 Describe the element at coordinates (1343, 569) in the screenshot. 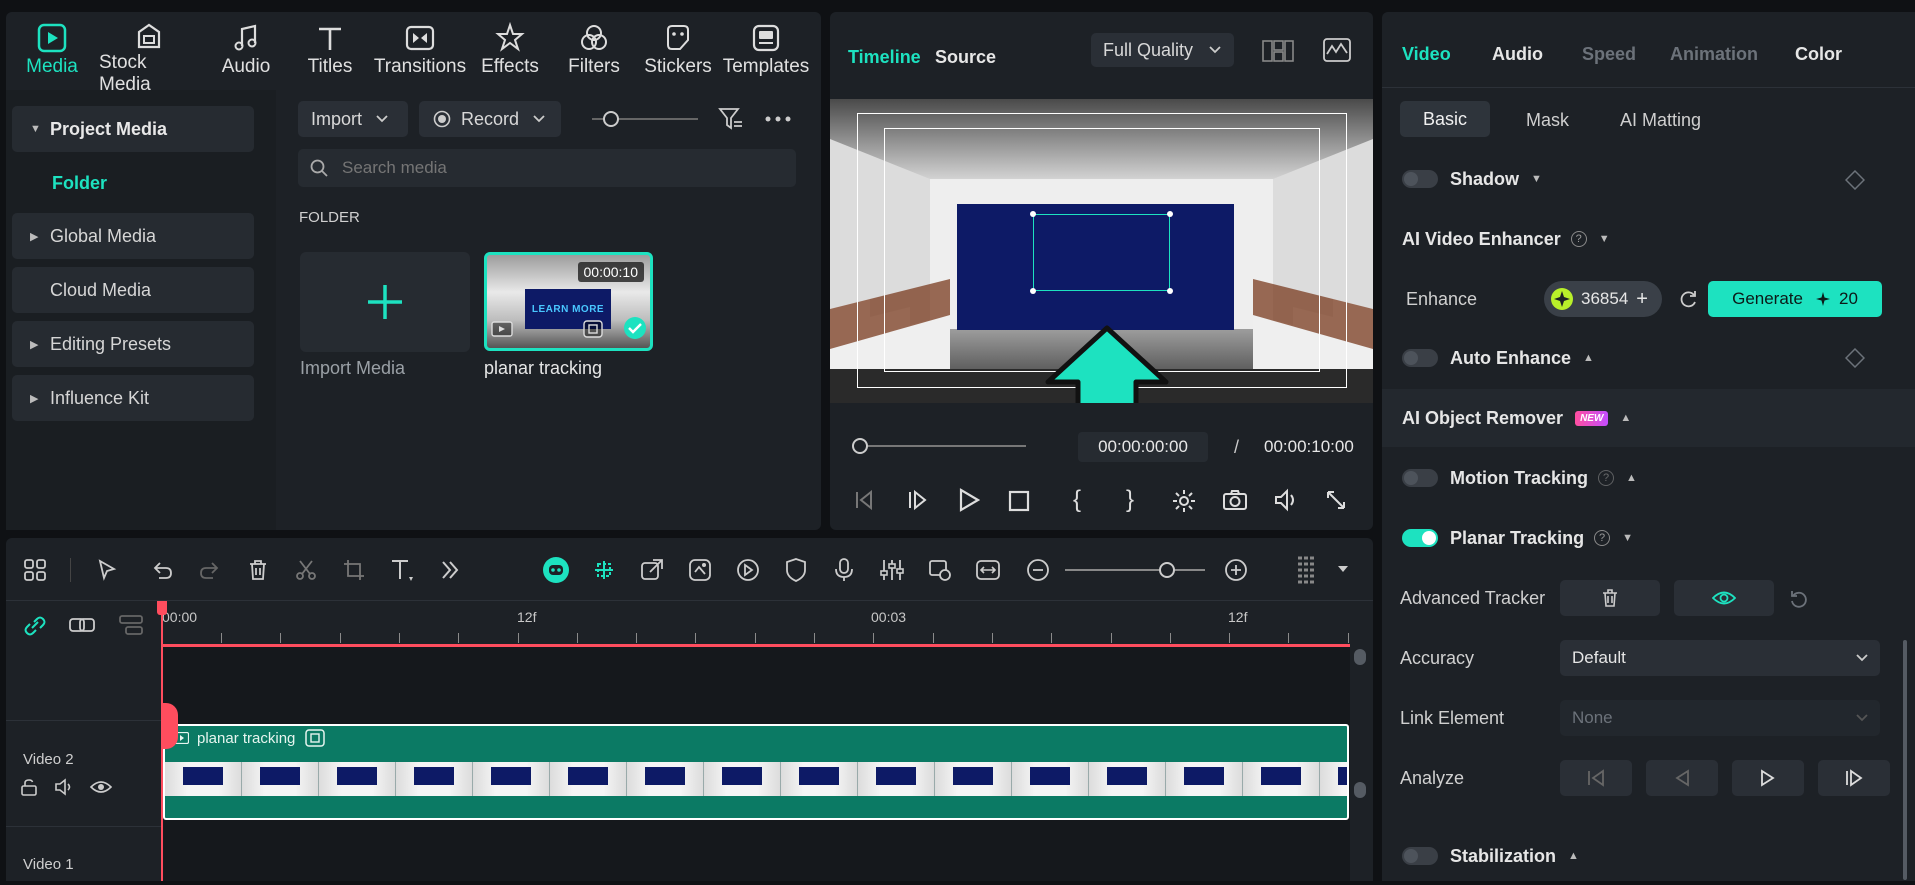

I see `track-height-dropdown-icon` at that location.